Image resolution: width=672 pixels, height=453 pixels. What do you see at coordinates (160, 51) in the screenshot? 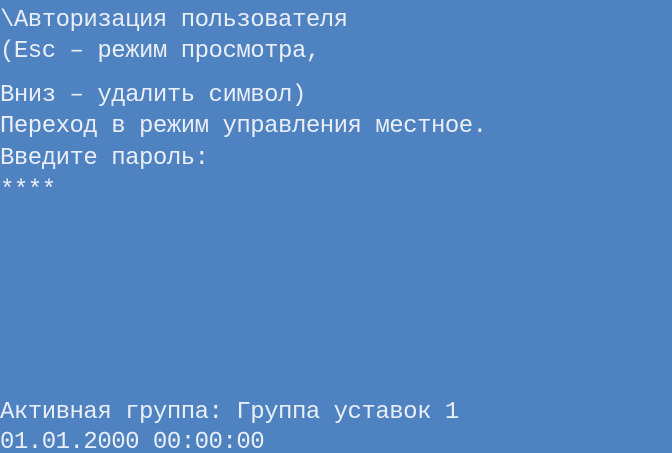
I see `hint-escape-view-mode: (Esc – режим просмотра,` at bounding box center [160, 51].